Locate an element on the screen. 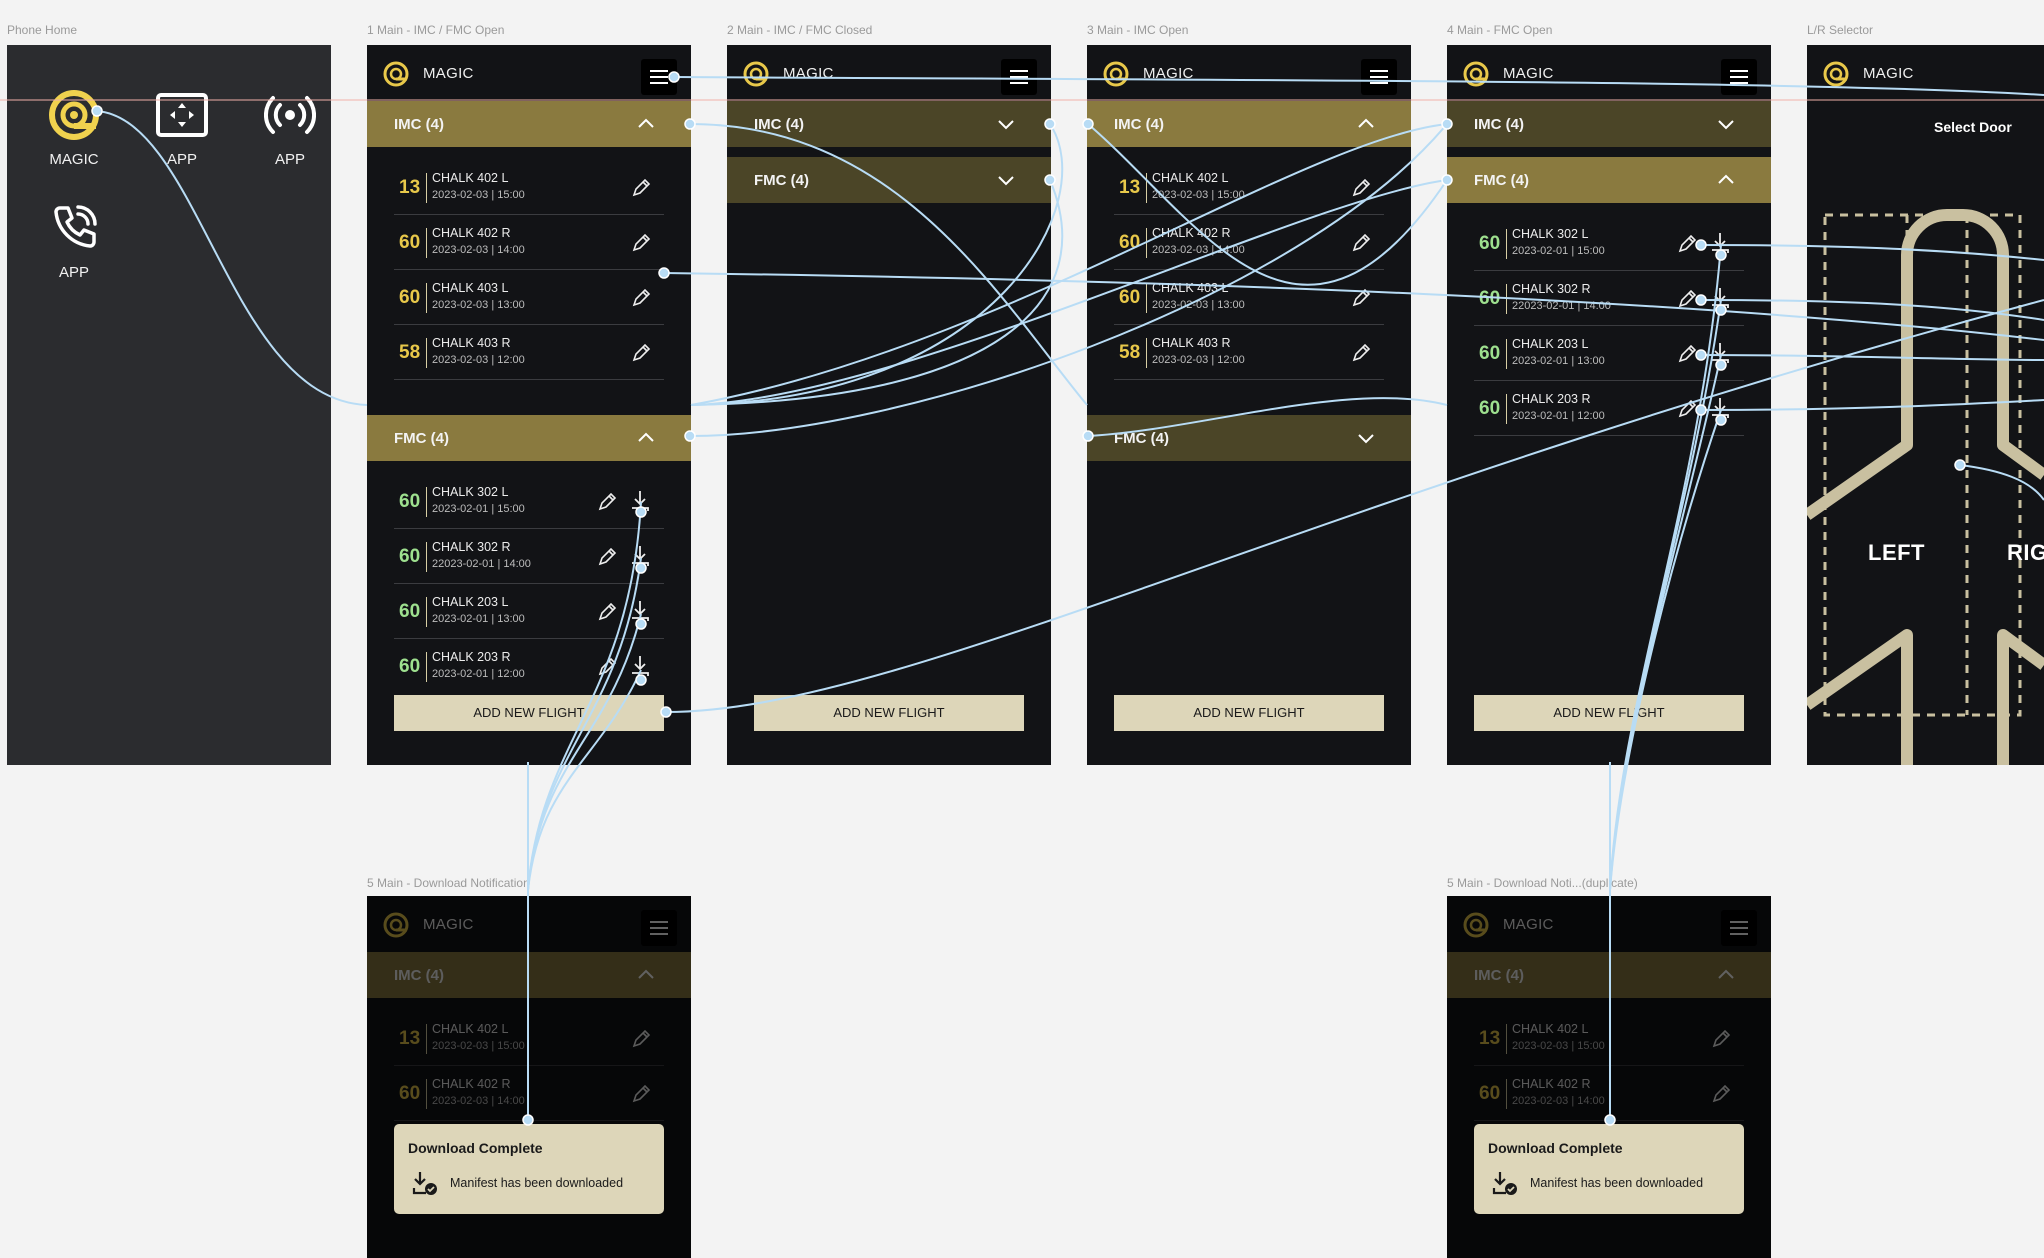 The height and width of the screenshot is (1258, 2044). flight-date: 2023-02-01 | 15:00 is located at coordinates (1558, 251).